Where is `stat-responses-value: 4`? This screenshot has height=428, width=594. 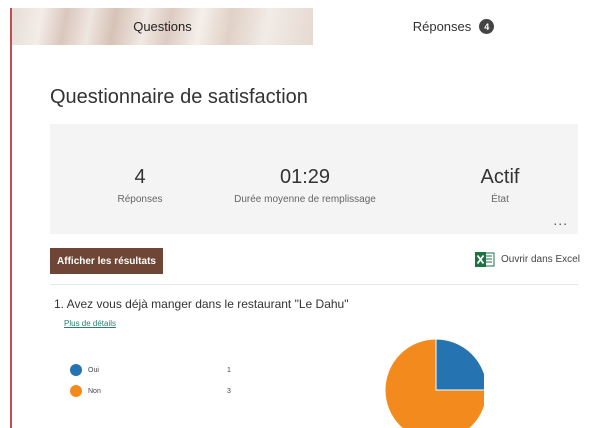
stat-responses-value: 4 is located at coordinates (140, 177).